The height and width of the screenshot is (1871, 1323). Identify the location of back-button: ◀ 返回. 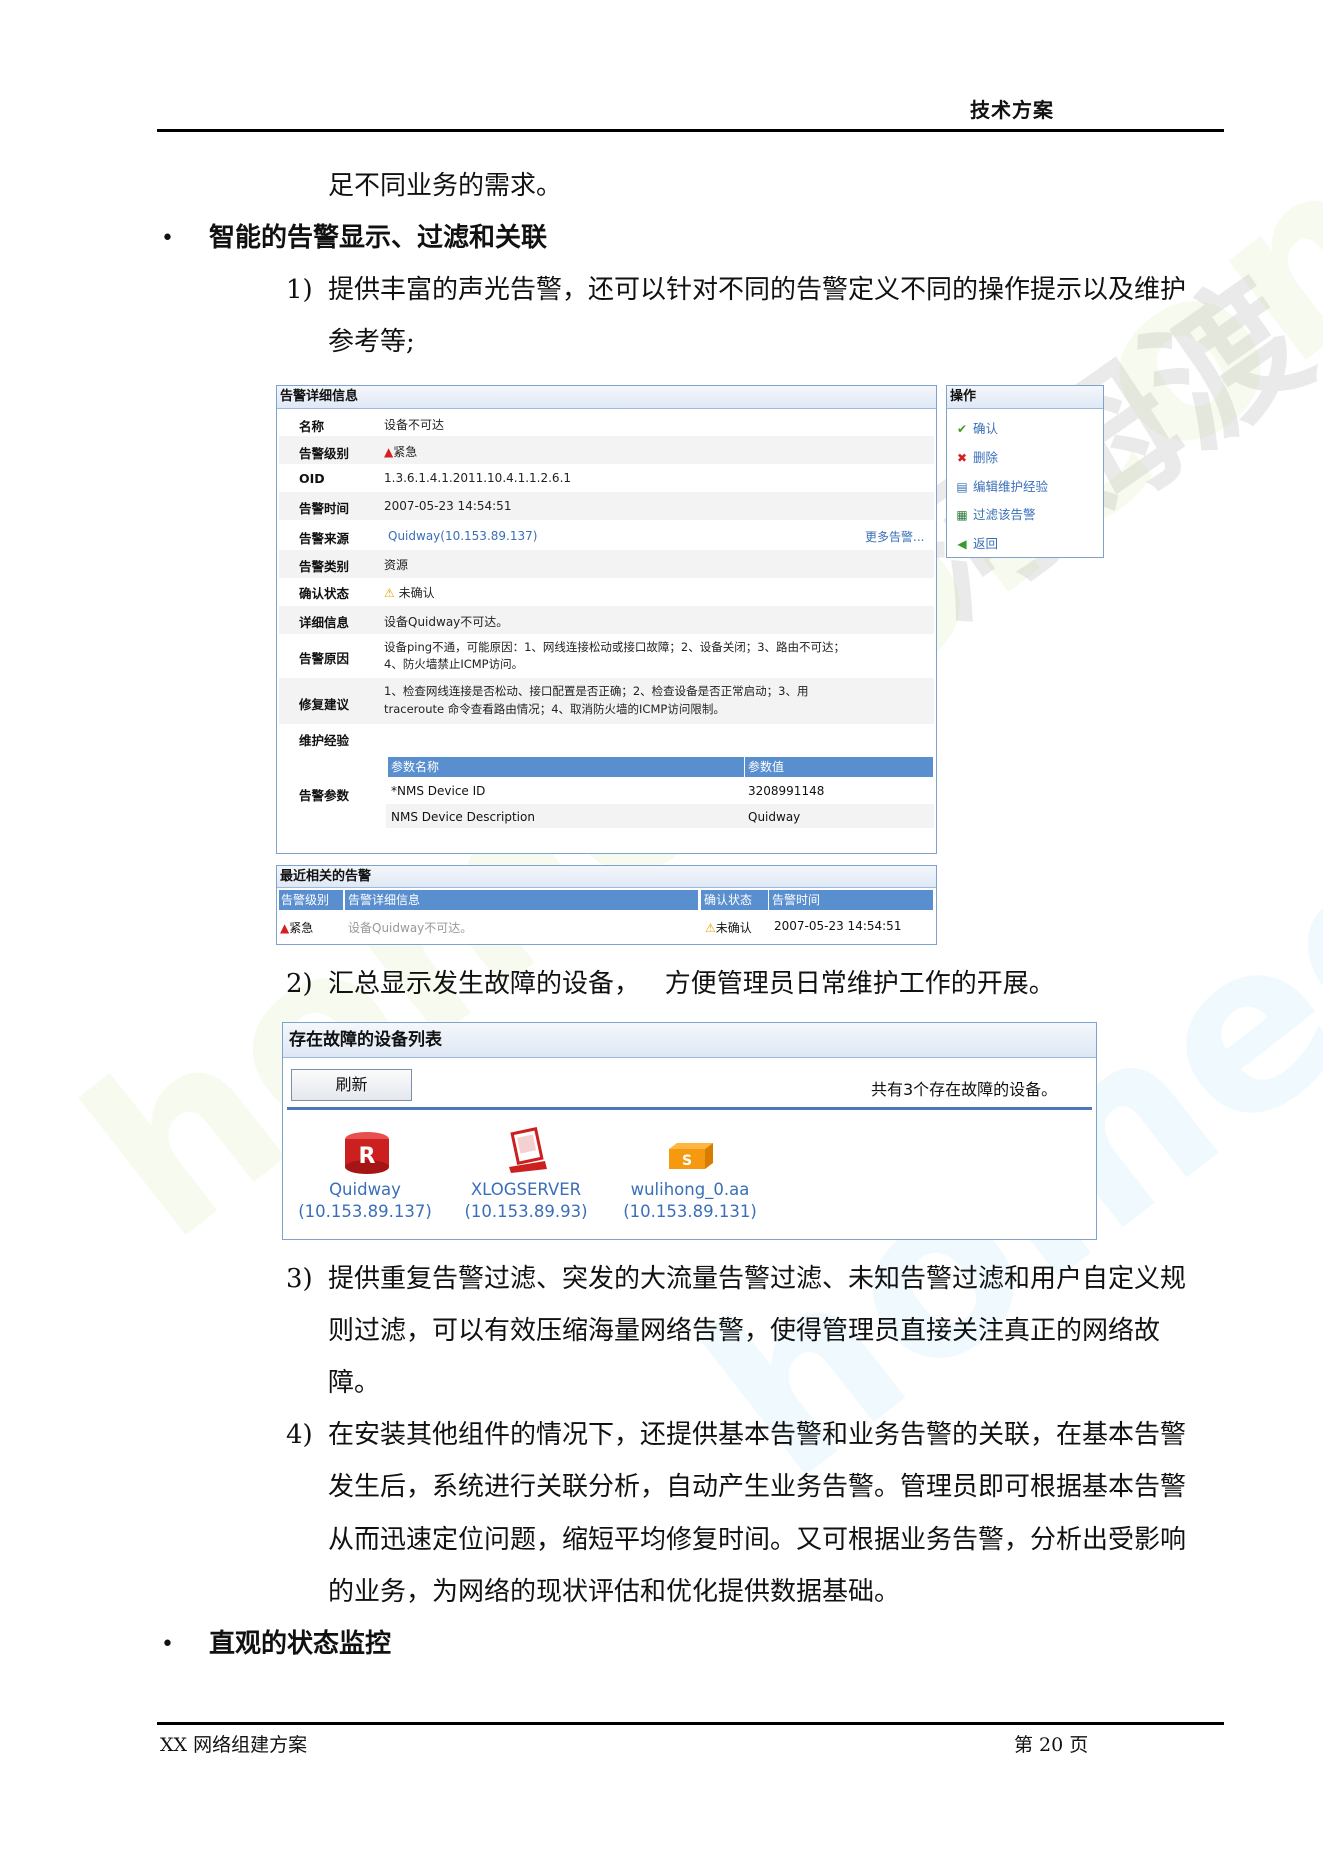
(976, 542).